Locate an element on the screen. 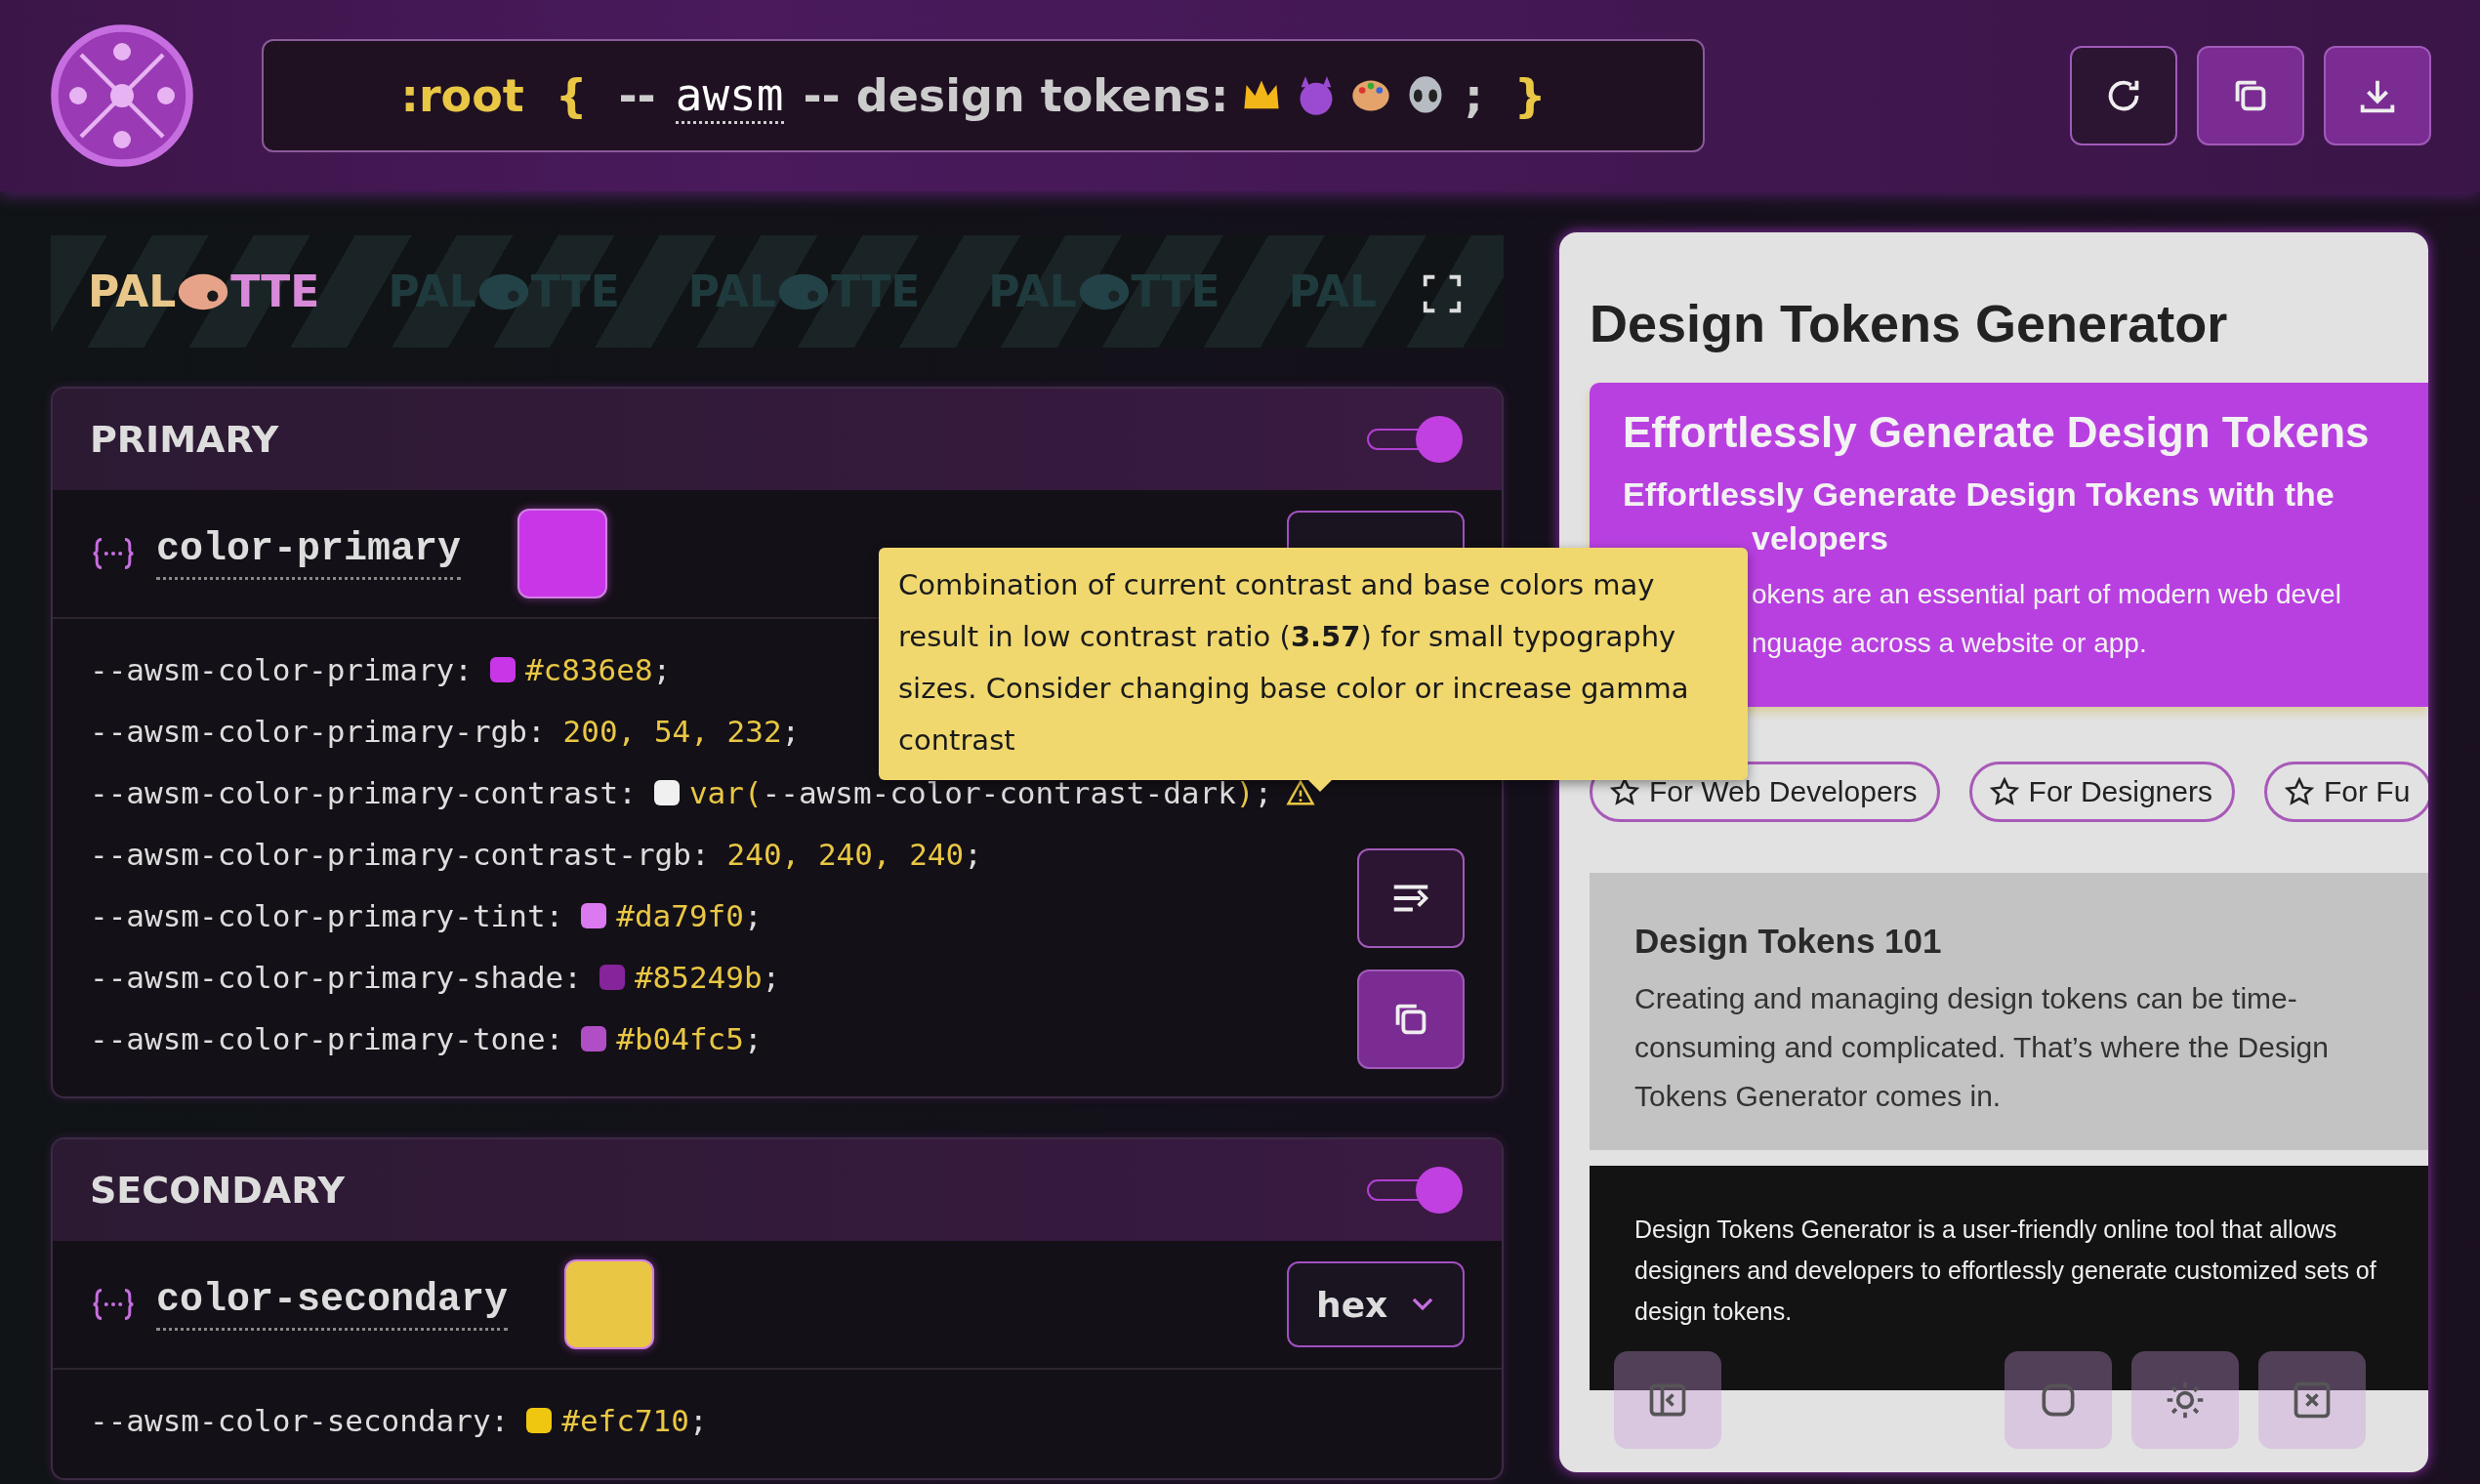 The image size is (2480, 1484). dashes-text: -- is located at coordinates (637, 96).